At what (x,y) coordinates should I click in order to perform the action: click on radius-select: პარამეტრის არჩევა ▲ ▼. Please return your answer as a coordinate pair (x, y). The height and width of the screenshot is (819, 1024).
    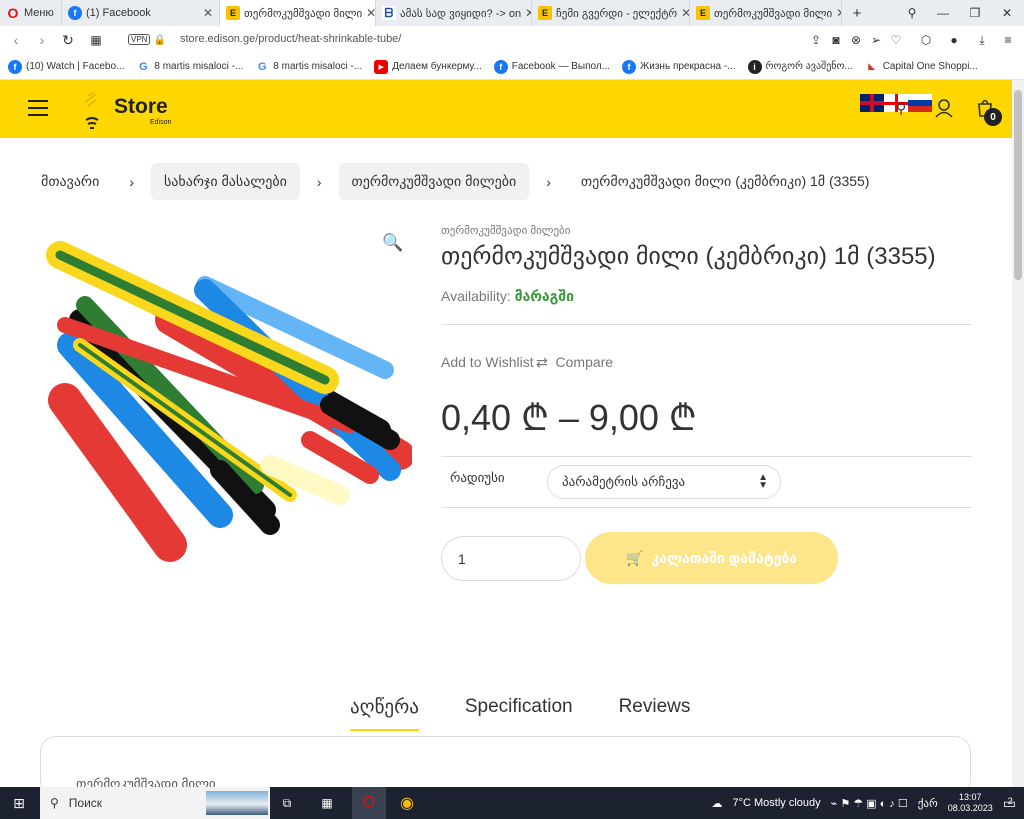
    Looking at the image, I should click on (664, 482).